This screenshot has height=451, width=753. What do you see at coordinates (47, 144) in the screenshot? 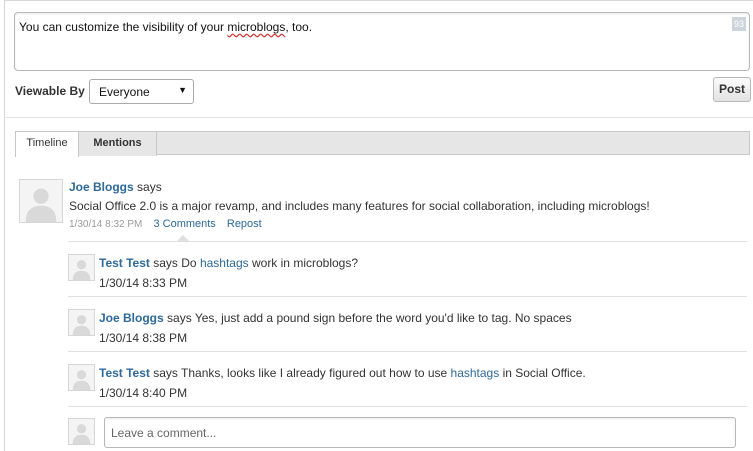
I see `tab-timeline: Timeline` at bounding box center [47, 144].